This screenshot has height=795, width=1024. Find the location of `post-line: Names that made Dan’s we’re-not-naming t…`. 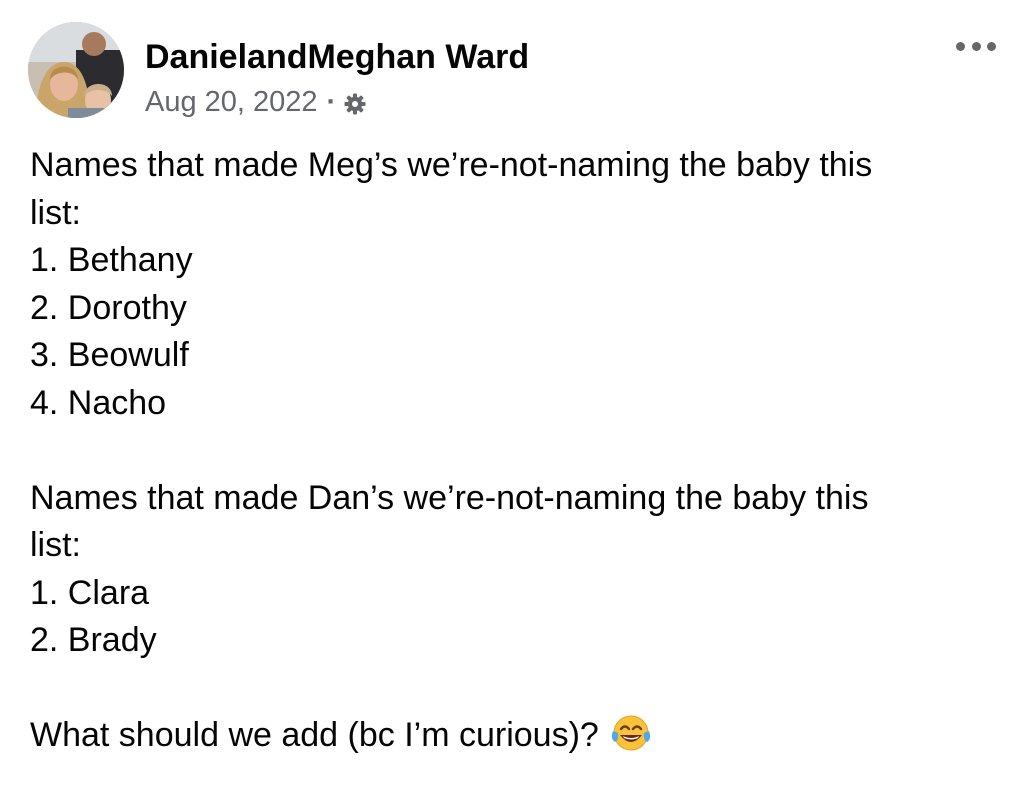

post-line: Names that made Dan’s we’re-not-naming t… is located at coordinates (449, 497).